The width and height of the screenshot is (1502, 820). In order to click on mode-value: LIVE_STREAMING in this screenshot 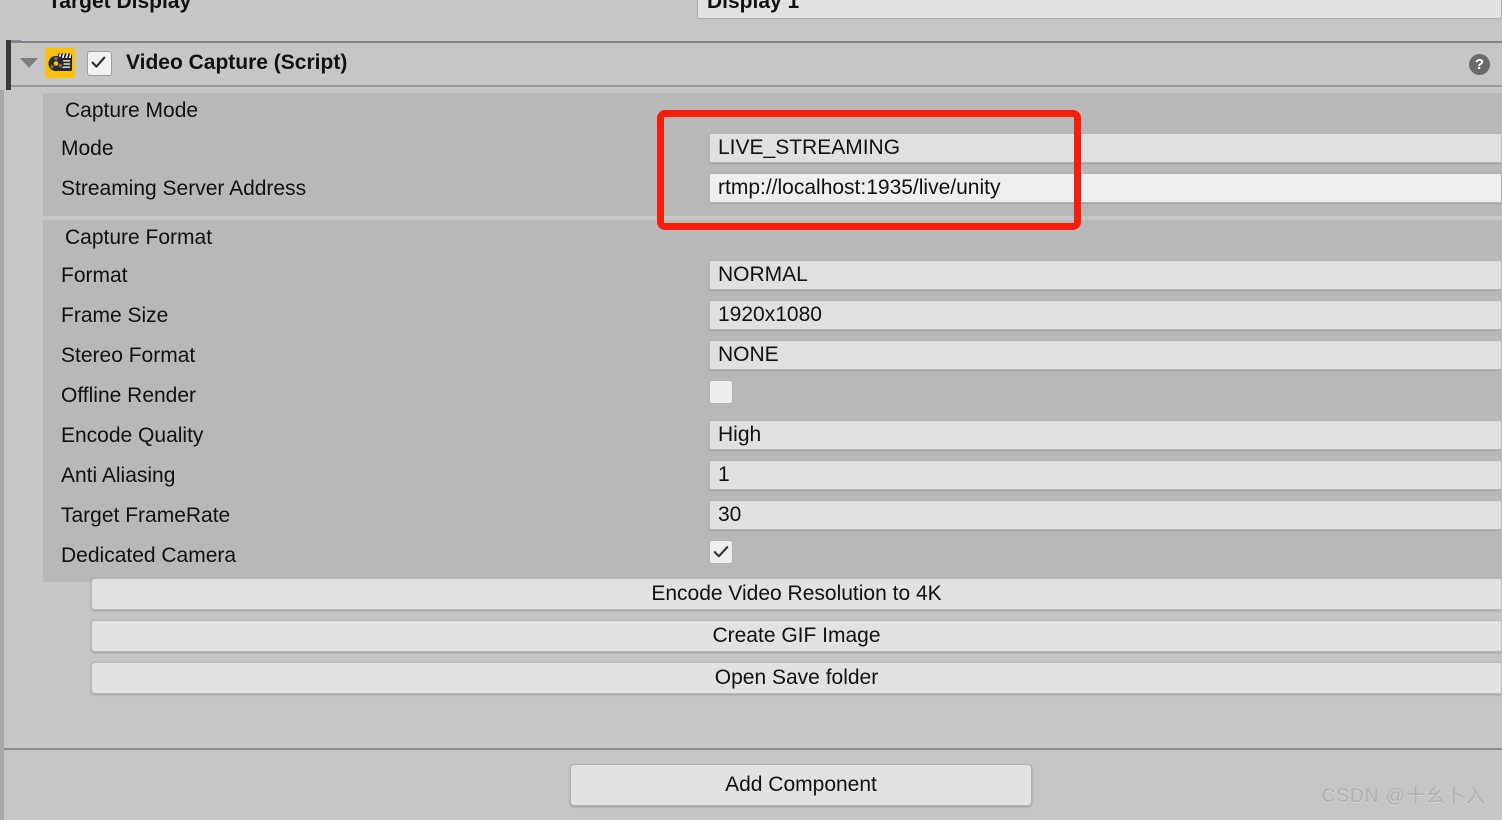, I will do `click(809, 147)`.